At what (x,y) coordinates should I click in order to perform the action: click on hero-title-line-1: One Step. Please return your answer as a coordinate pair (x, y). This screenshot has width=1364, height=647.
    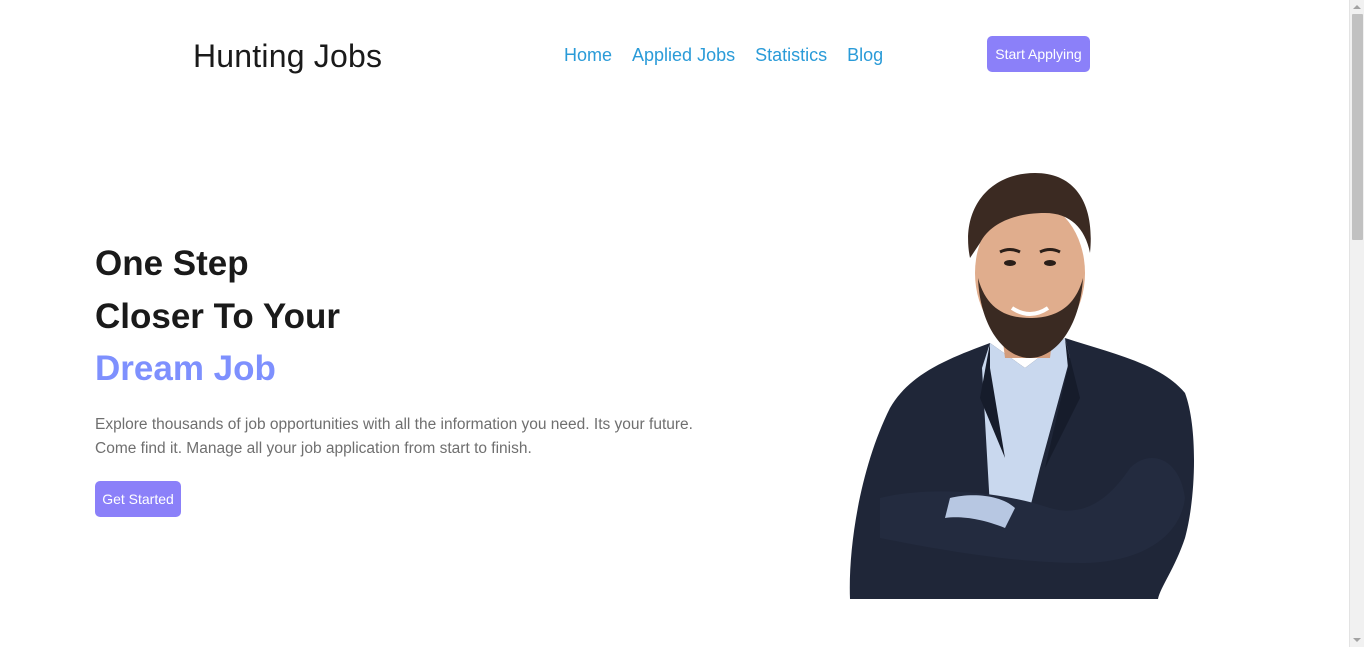
    Looking at the image, I should click on (172, 263).